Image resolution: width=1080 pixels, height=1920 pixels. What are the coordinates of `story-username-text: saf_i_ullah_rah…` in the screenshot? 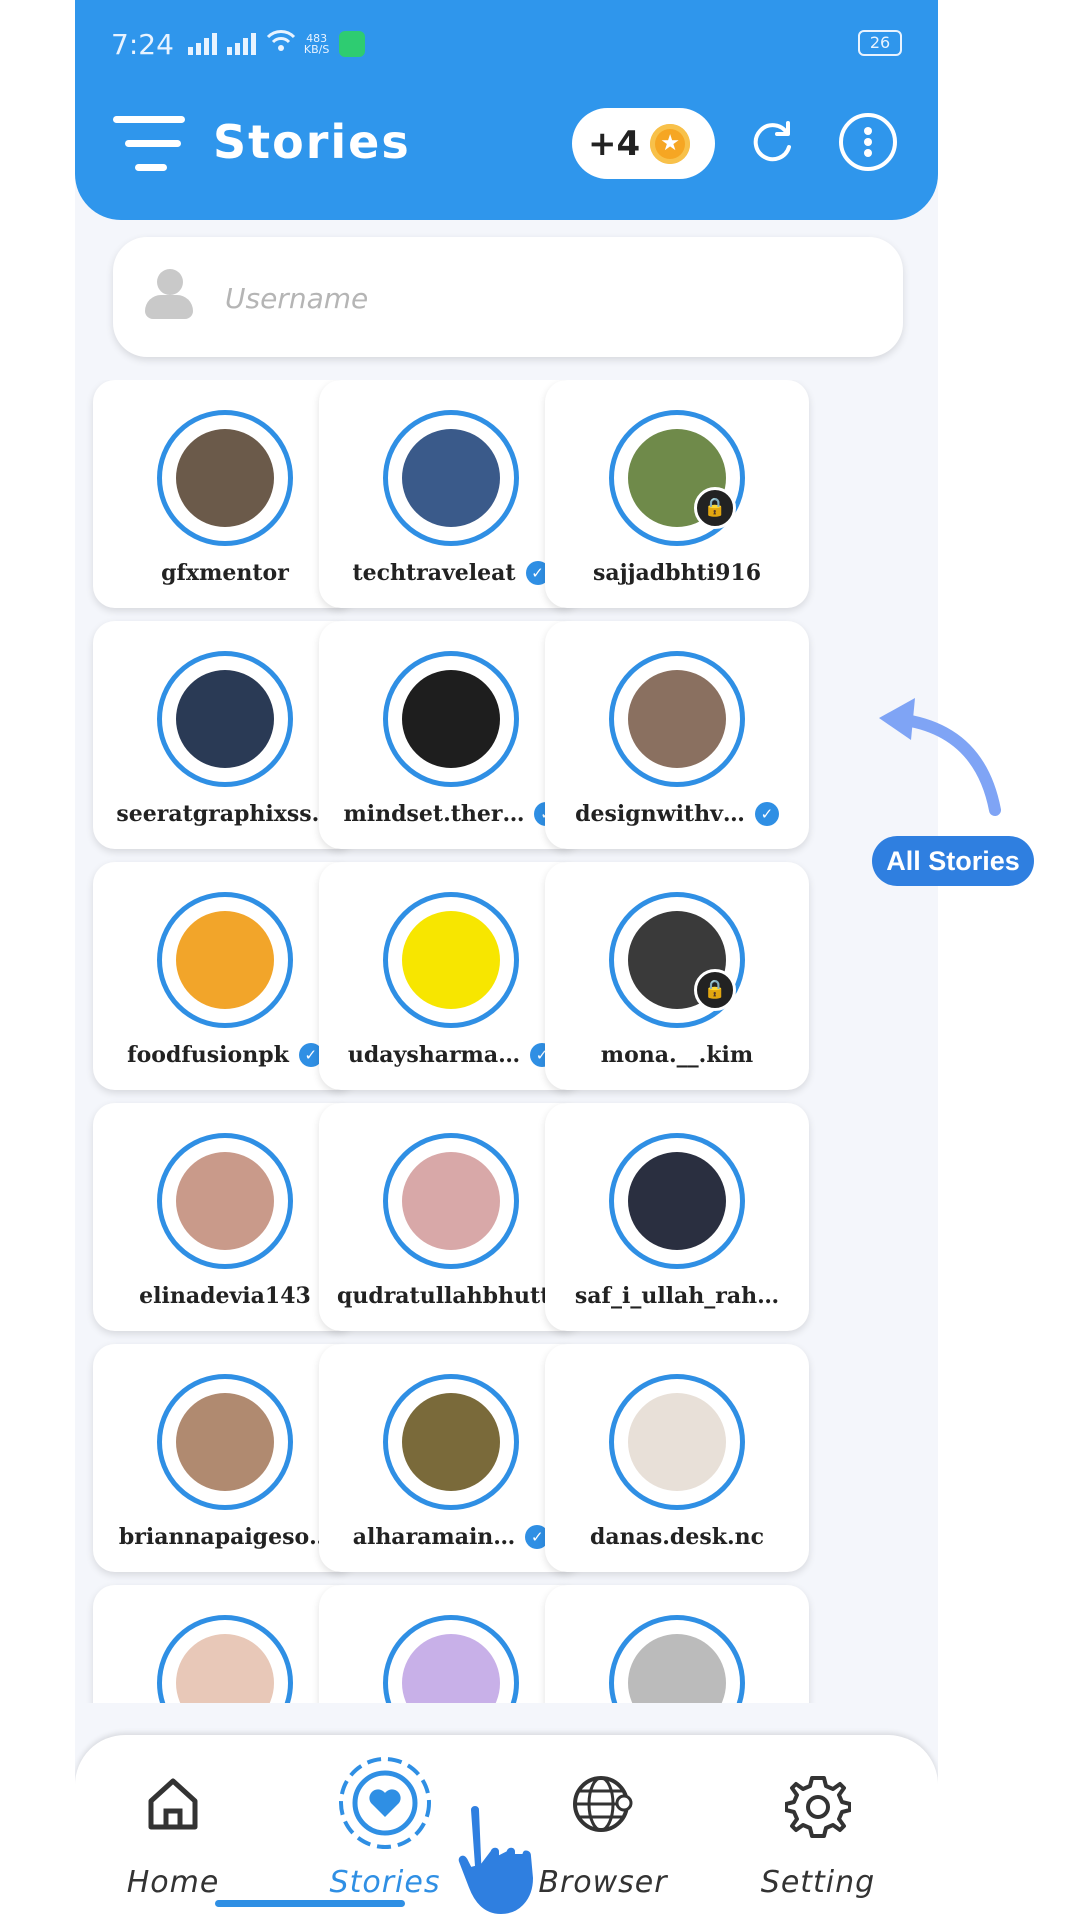 It's located at (677, 1296).